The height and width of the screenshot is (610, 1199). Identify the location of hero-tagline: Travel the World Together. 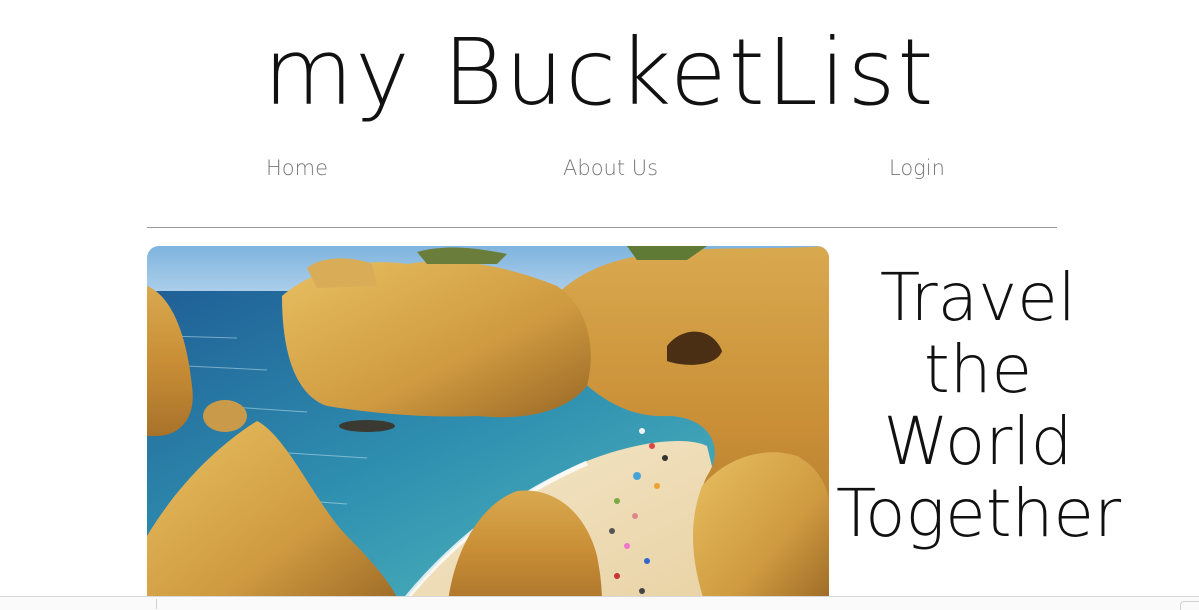
(979, 405).